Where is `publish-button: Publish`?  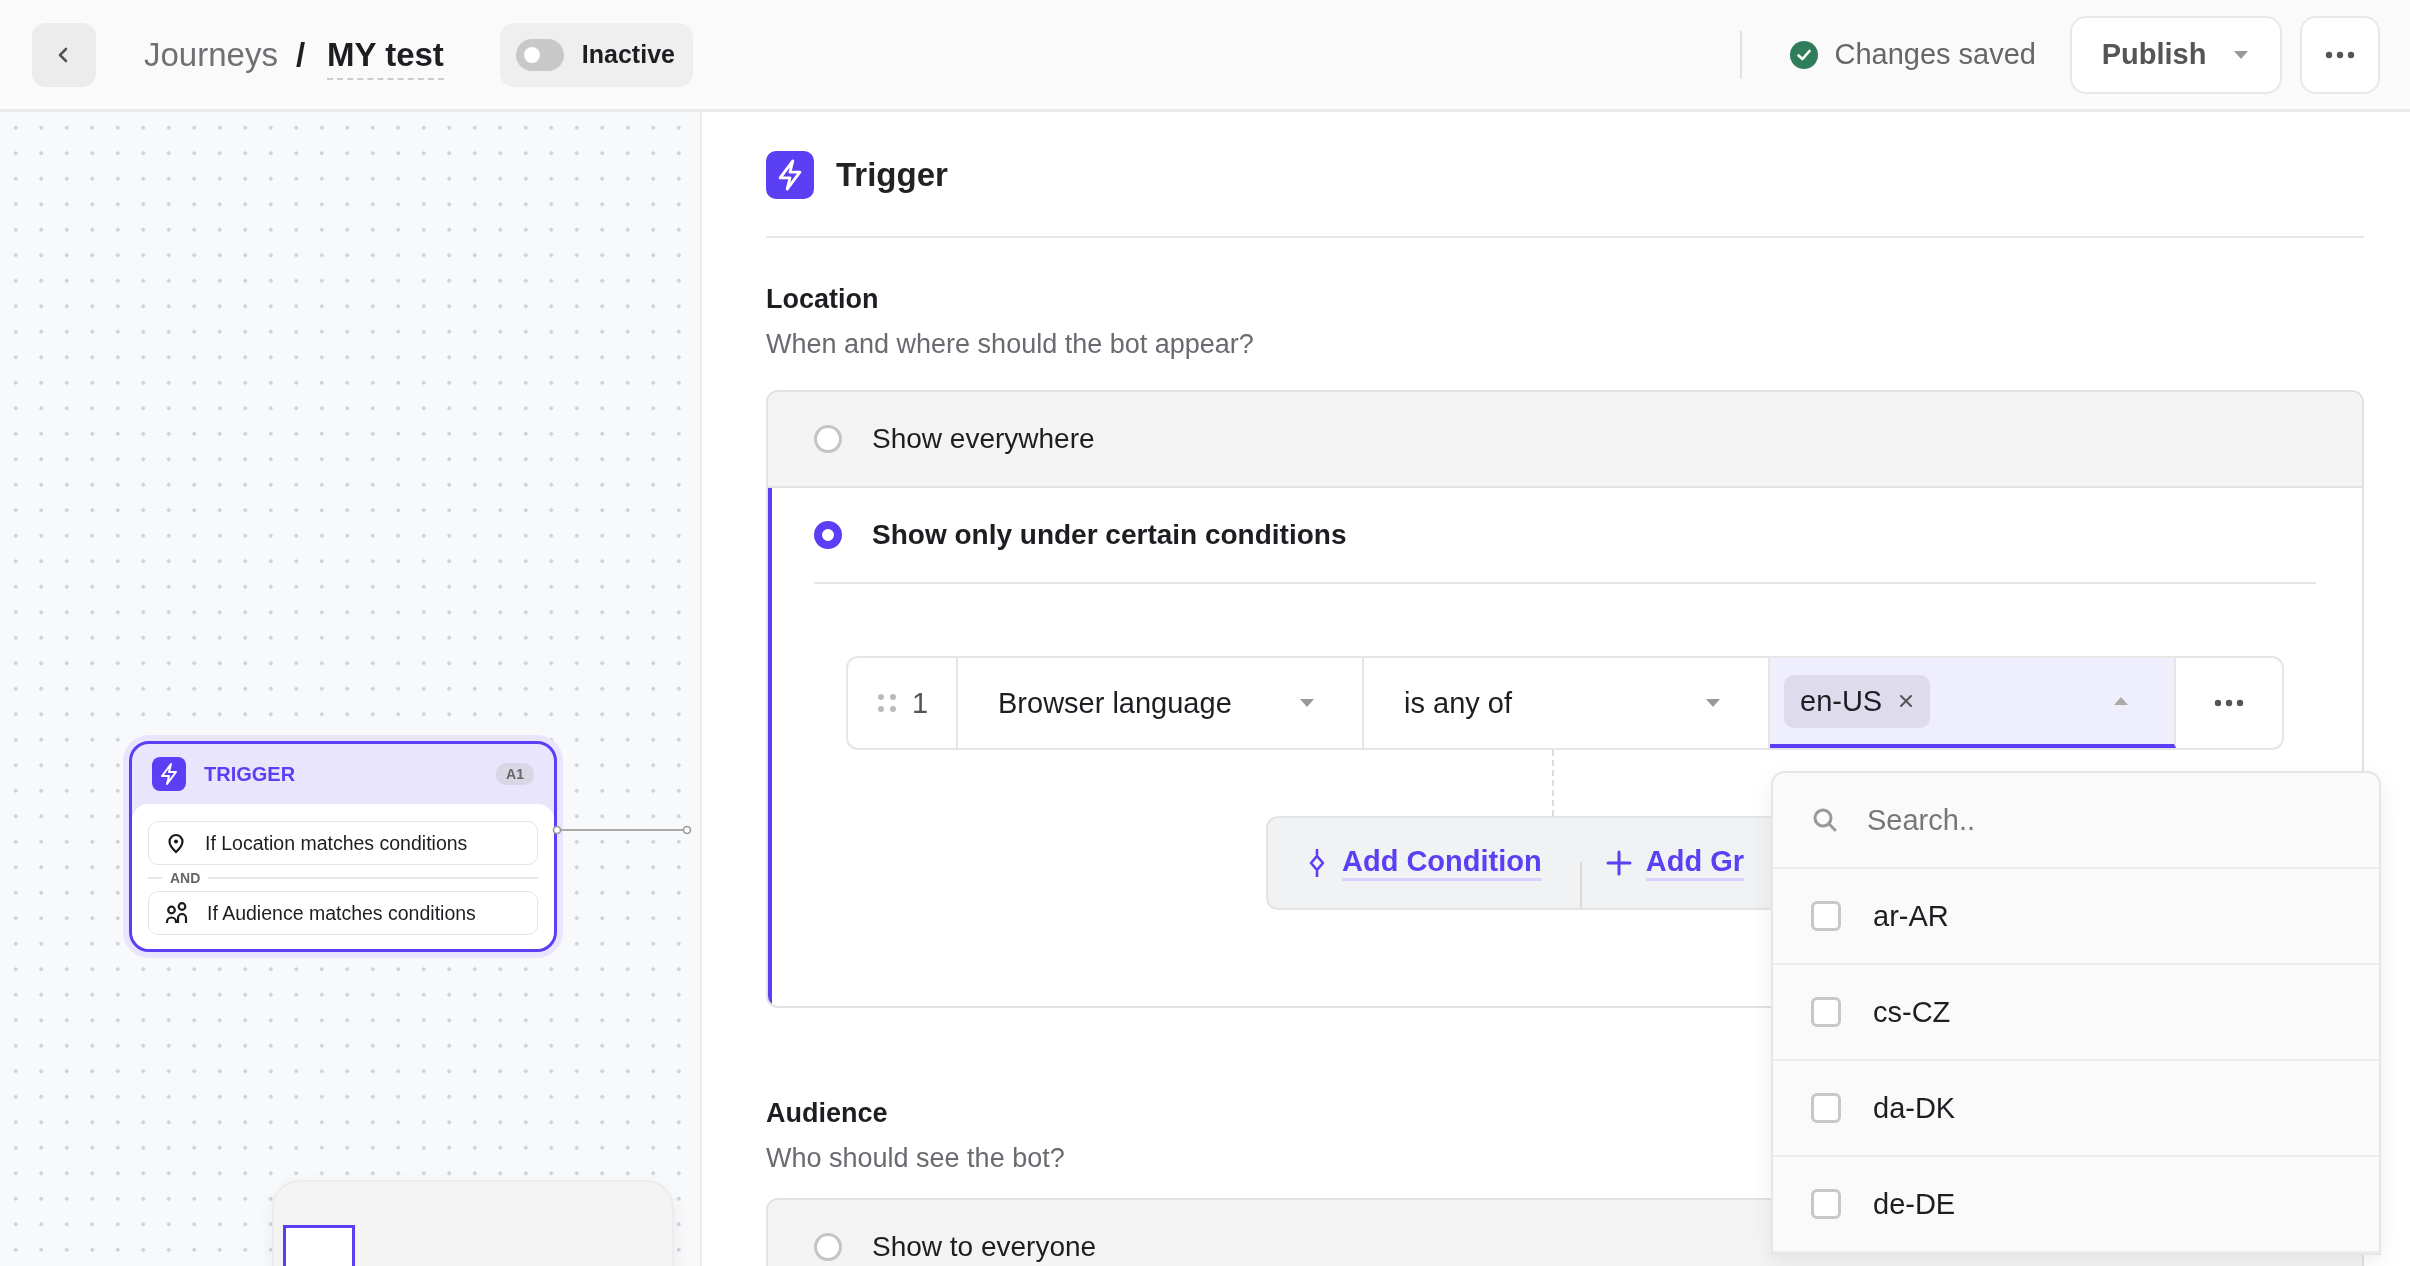
publish-button: Publish is located at coordinates (2176, 54).